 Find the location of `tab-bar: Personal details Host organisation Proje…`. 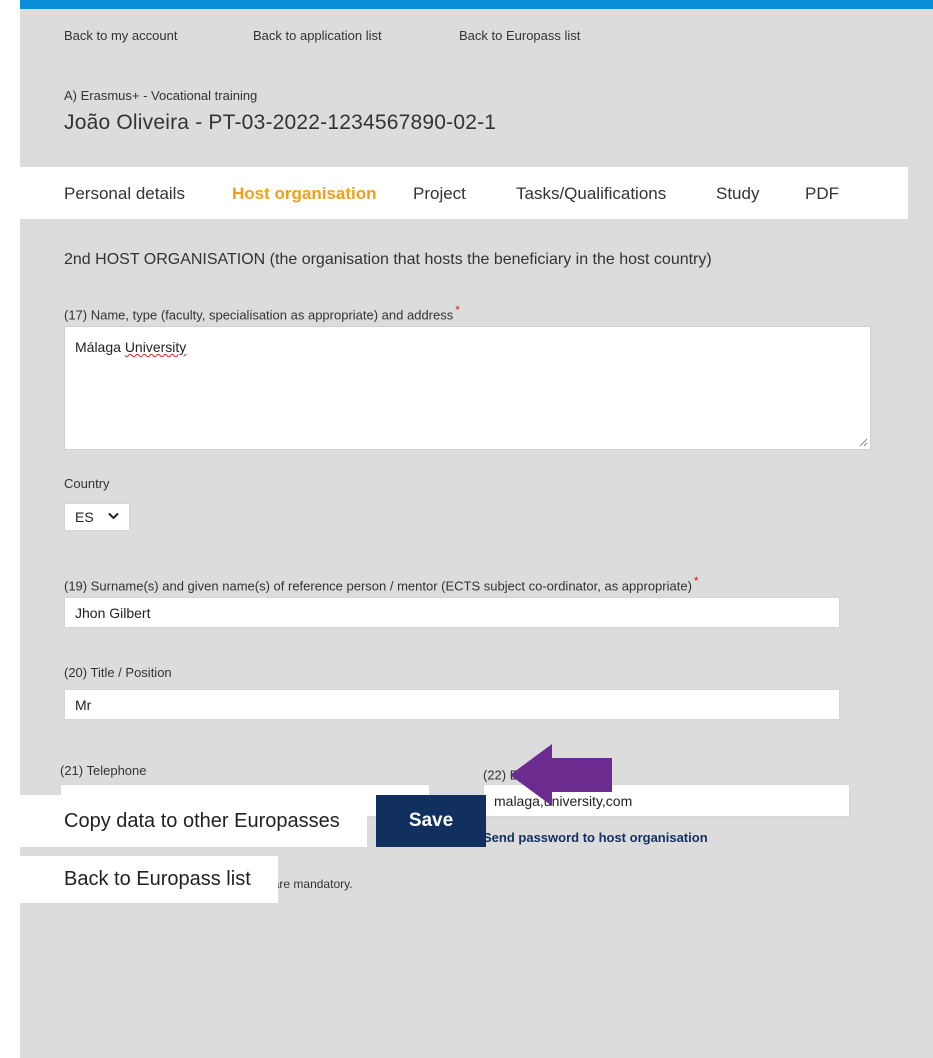

tab-bar: Personal details Host organisation Proje… is located at coordinates (464, 193).